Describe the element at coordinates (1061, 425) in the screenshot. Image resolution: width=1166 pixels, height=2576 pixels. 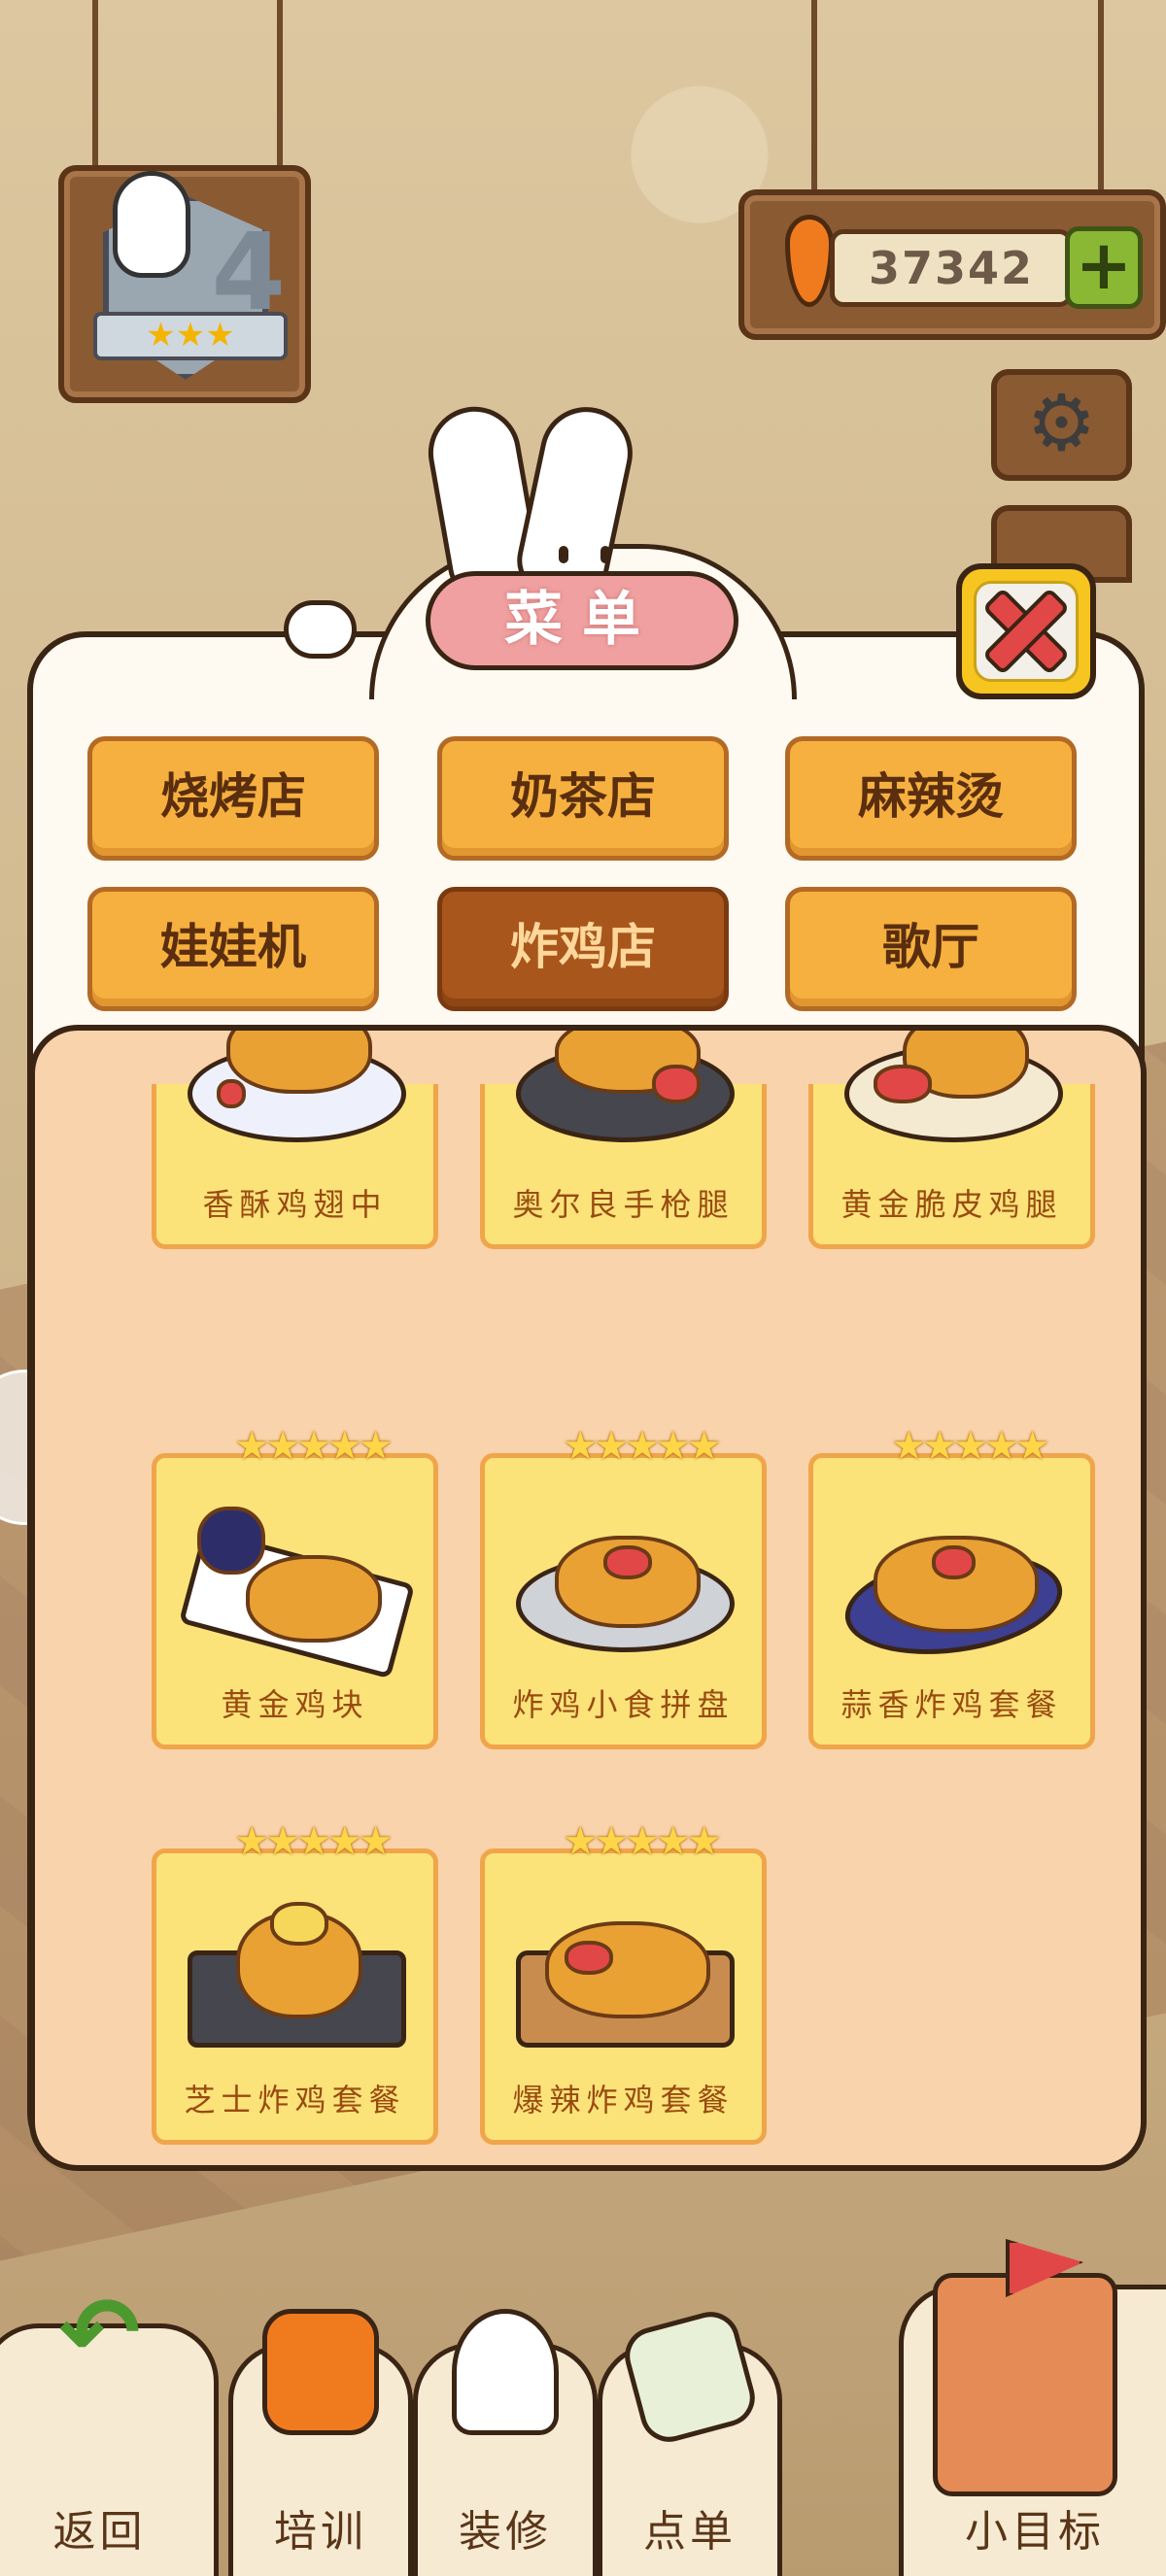
I see `gear-icon: ⚙` at that location.